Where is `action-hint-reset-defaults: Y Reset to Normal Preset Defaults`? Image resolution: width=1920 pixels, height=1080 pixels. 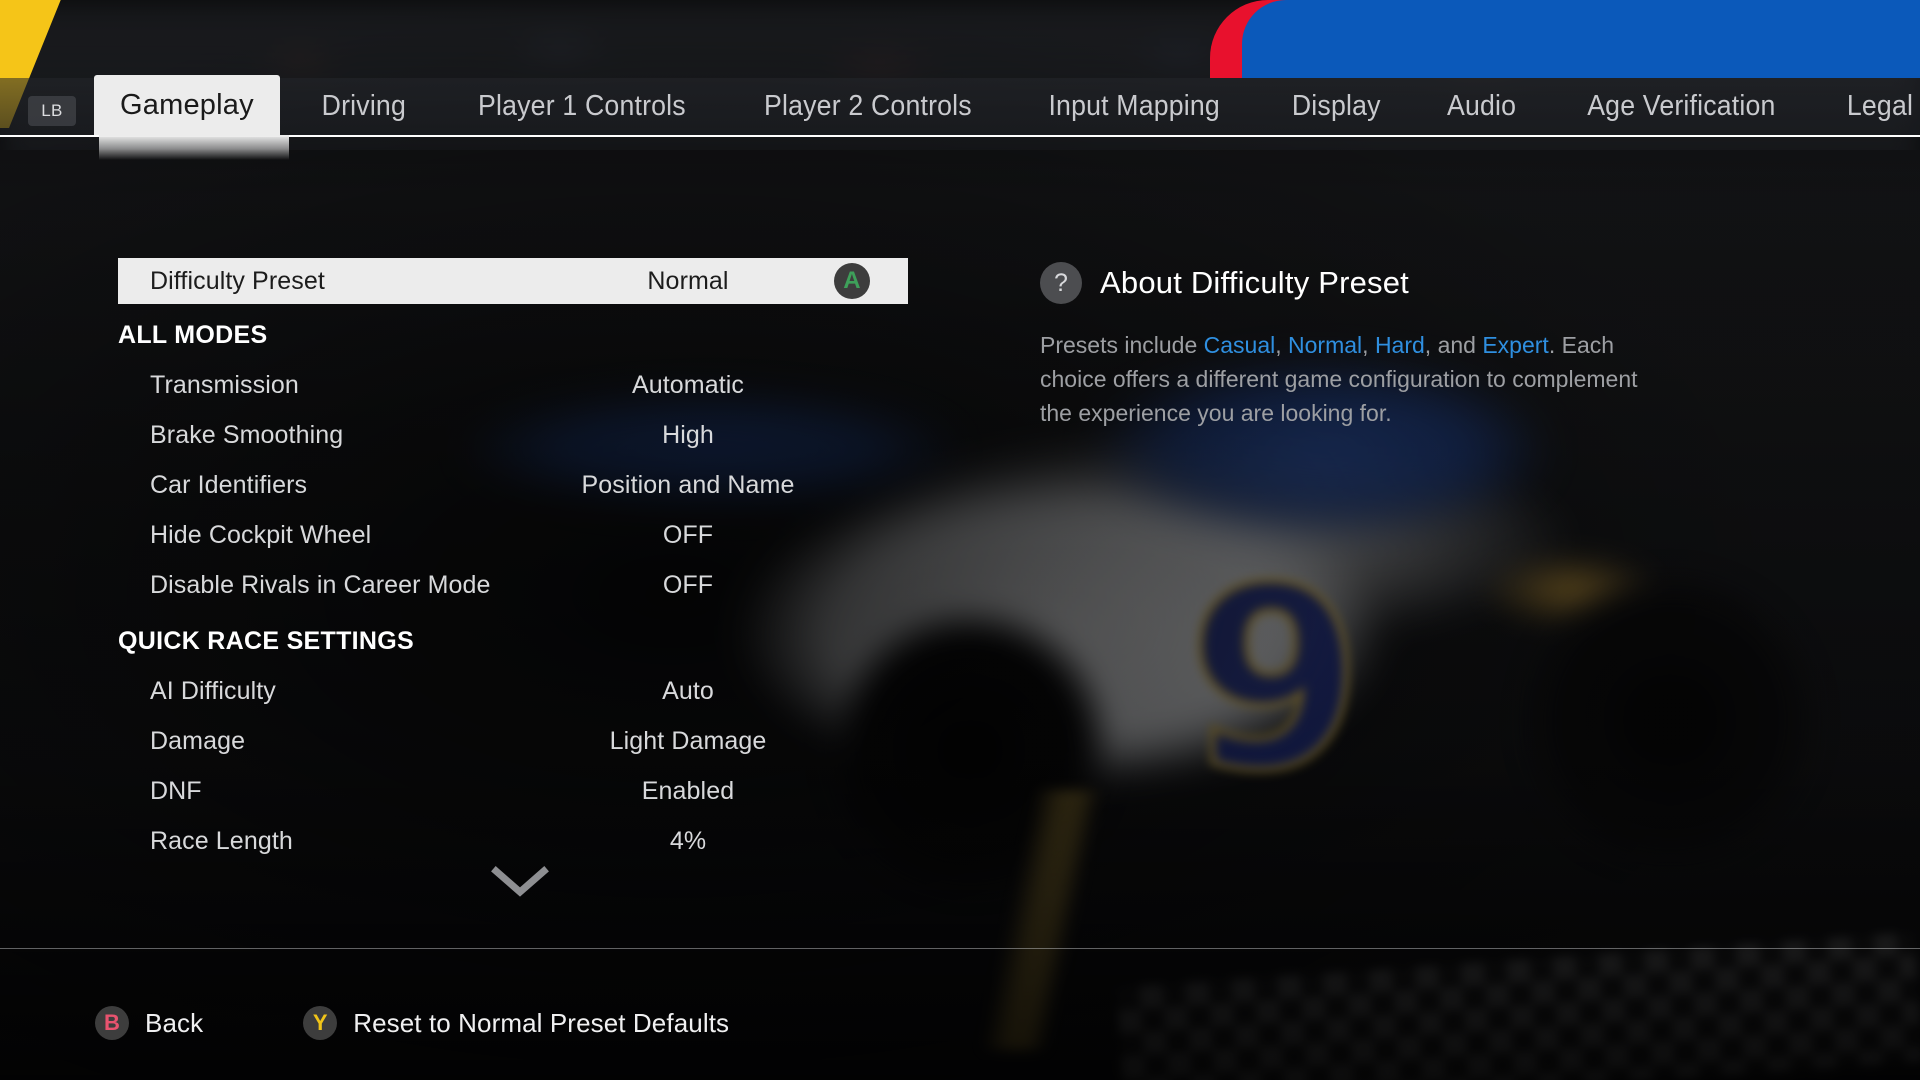 action-hint-reset-defaults: Y Reset to Normal Preset Defaults is located at coordinates (516, 1023).